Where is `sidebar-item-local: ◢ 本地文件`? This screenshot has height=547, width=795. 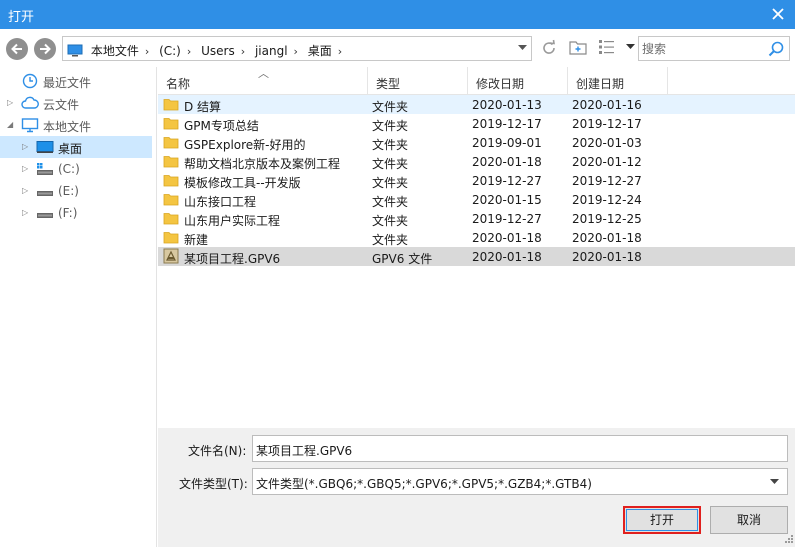
sidebar-item-local: ◢ 本地文件 is located at coordinates (76, 125).